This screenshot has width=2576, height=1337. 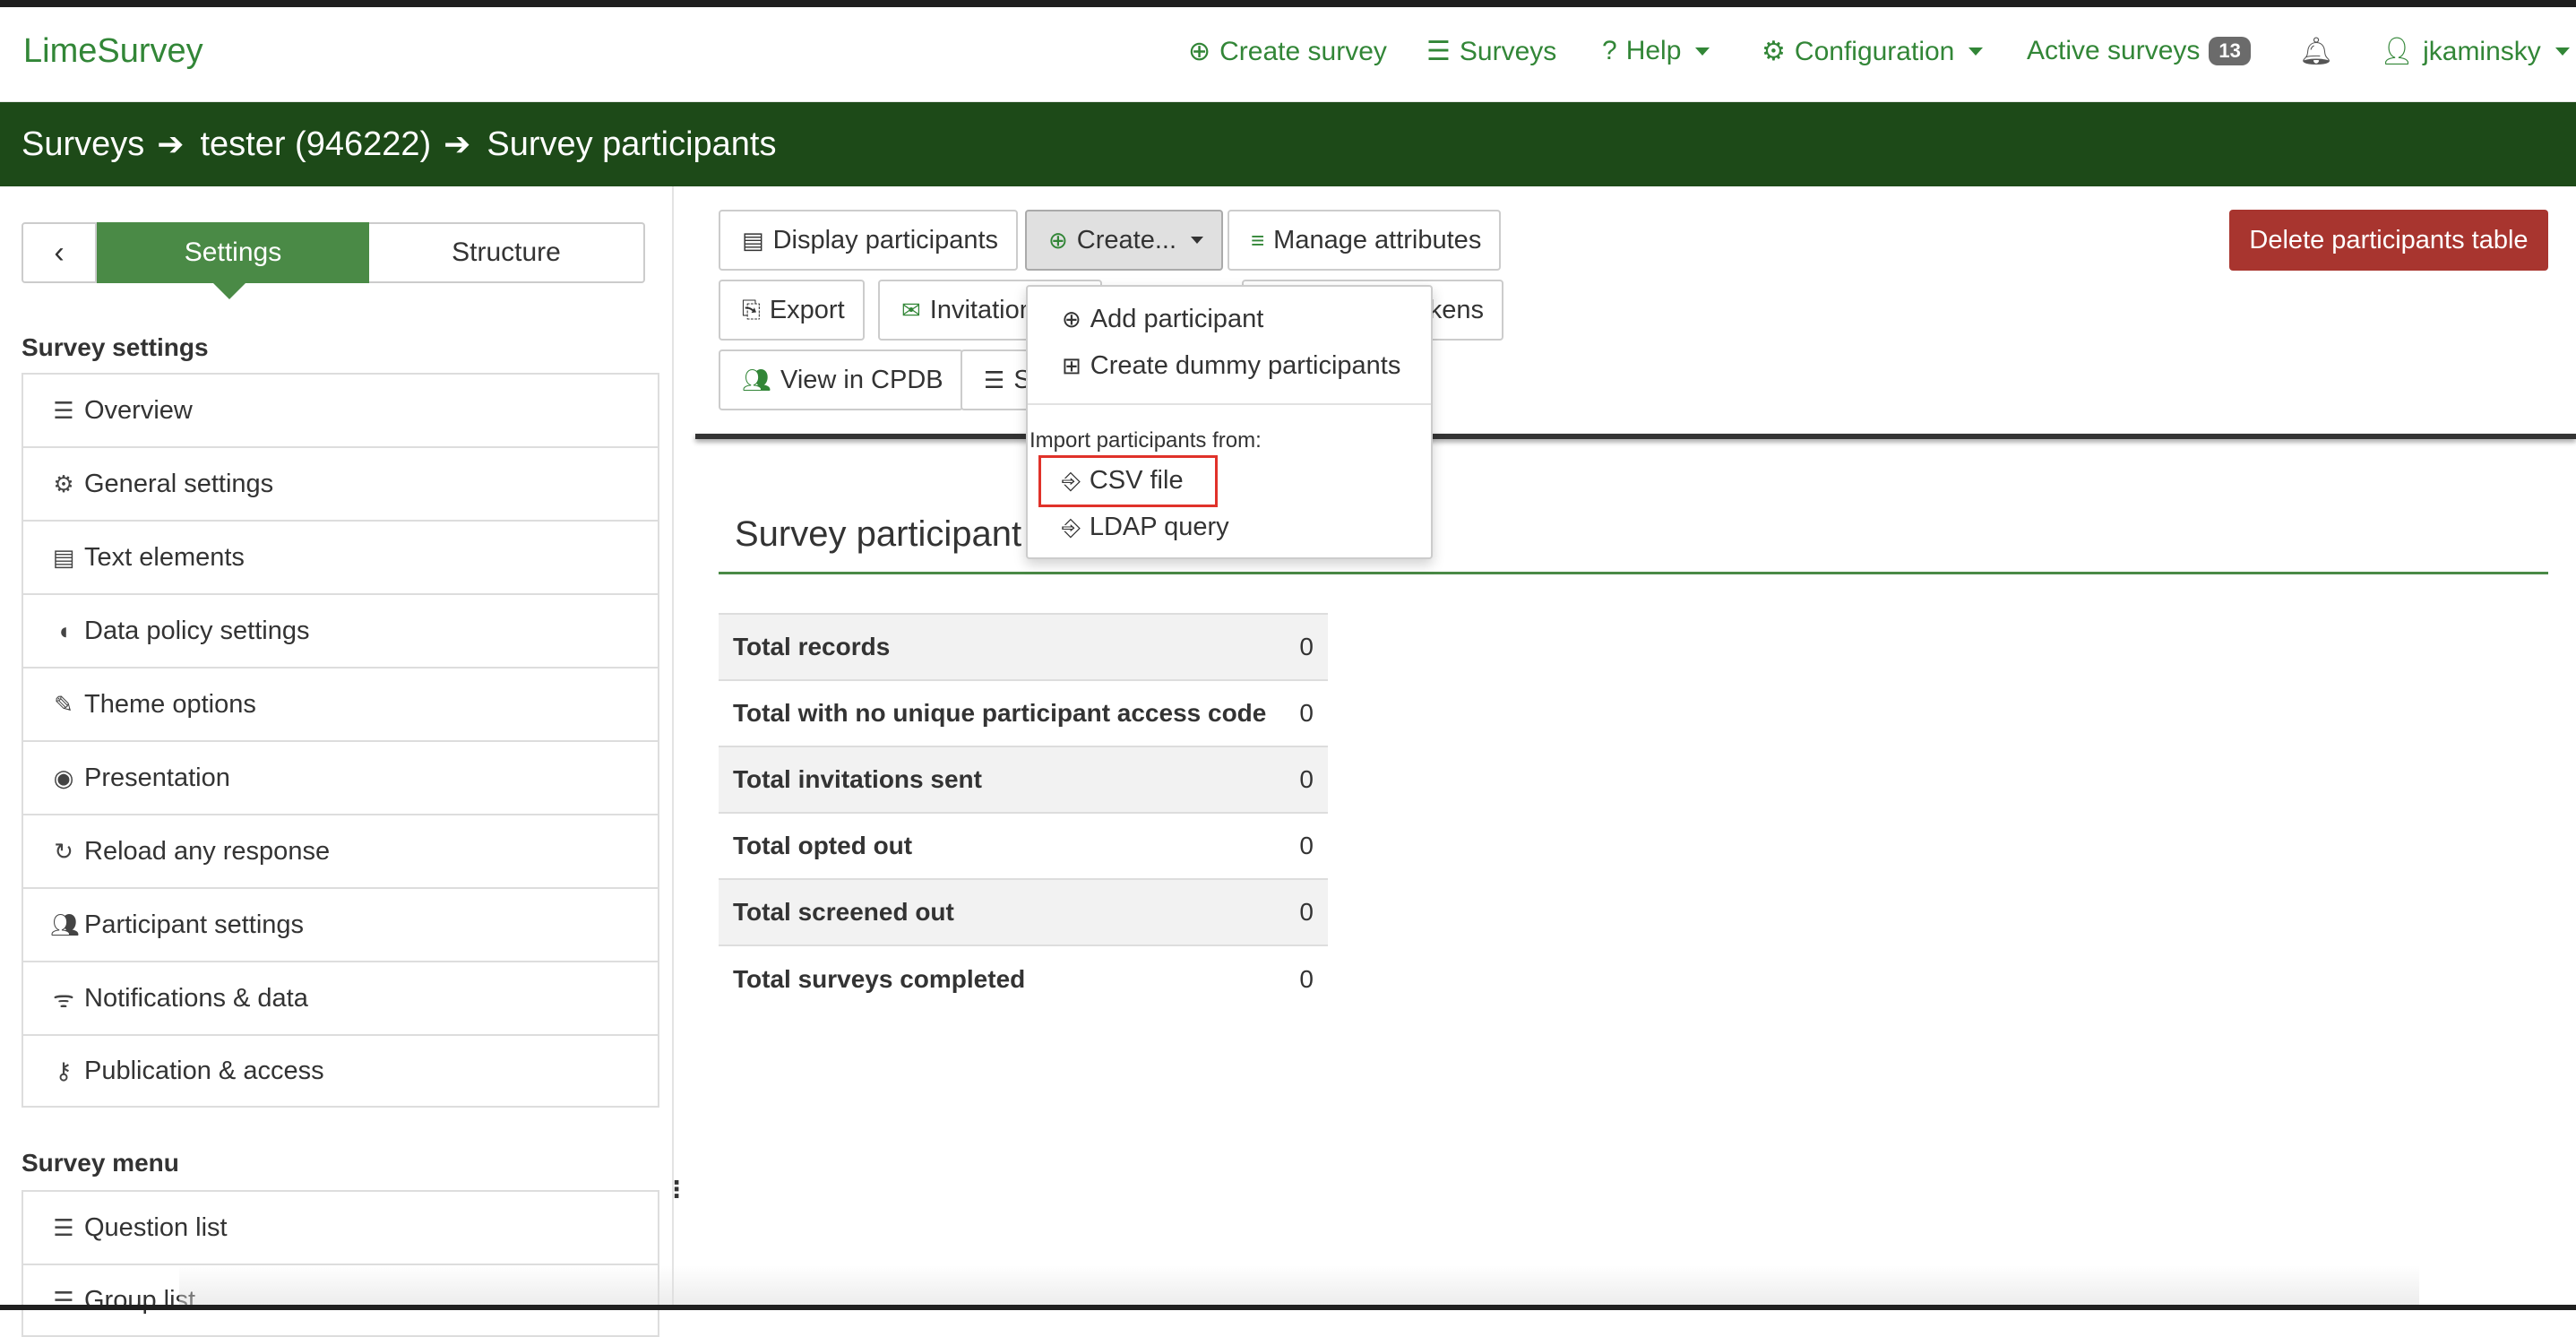 What do you see at coordinates (1146, 527) in the screenshot?
I see `menu-item-import-ldap: ⎆ LDAP query` at bounding box center [1146, 527].